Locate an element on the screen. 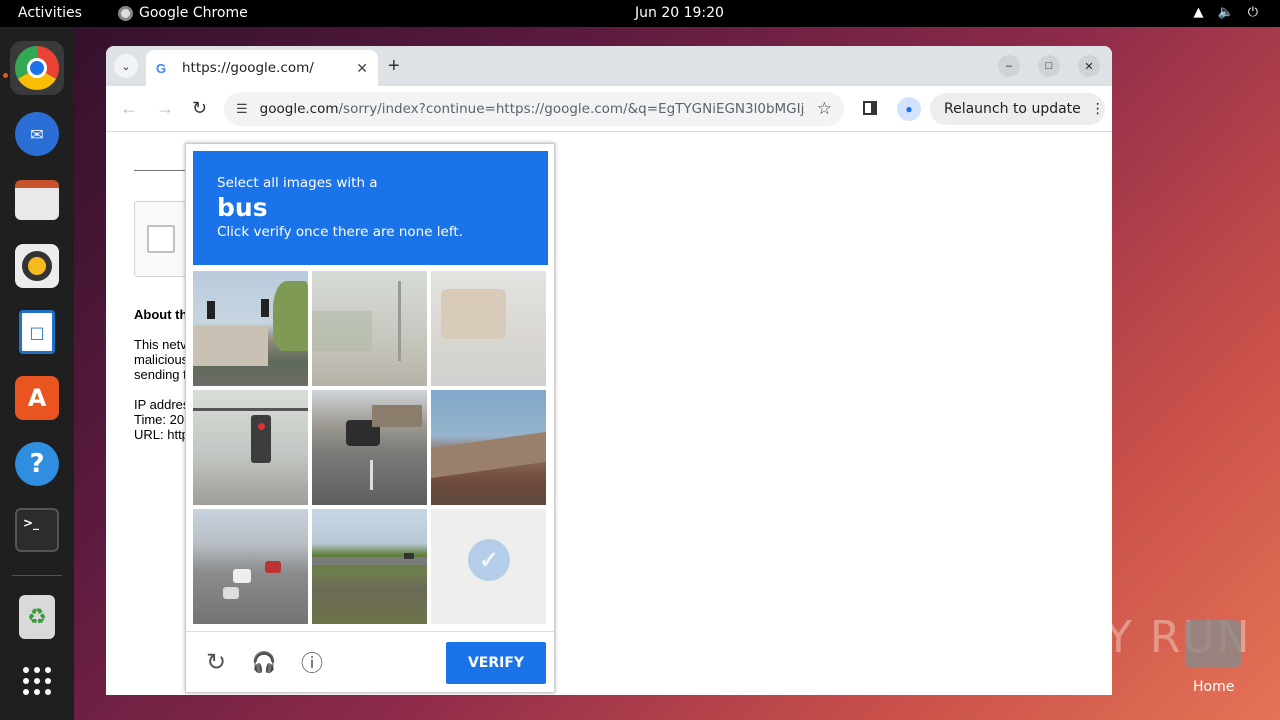  thunderbird-icon: ✉ is located at coordinates (37, 134).